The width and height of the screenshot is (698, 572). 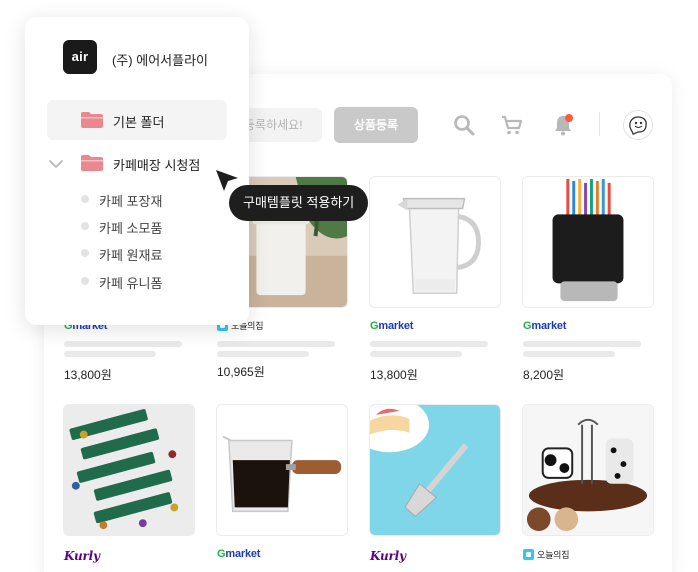 I want to click on subfolder-item: 카페 원재료, so click(x=130, y=254).